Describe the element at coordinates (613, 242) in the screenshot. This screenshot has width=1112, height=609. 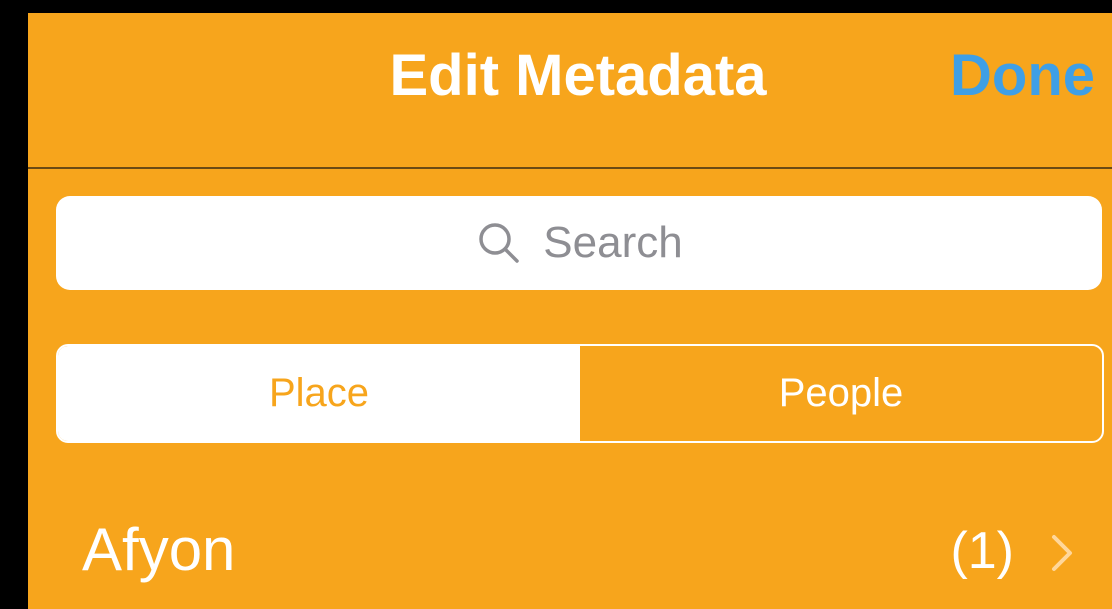
I see `search-placeholder: Search` at that location.